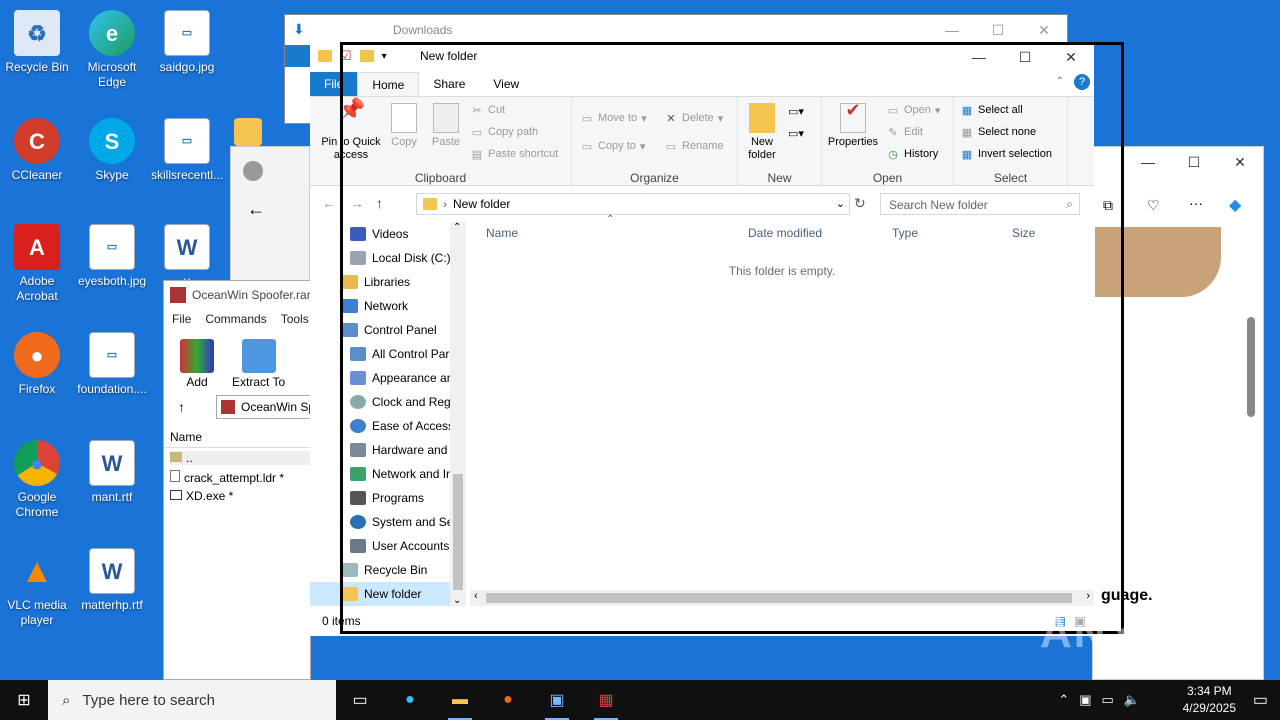  Describe the element at coordinates (334, 84) in the screenshot. I see `tab-file: File` at that location.